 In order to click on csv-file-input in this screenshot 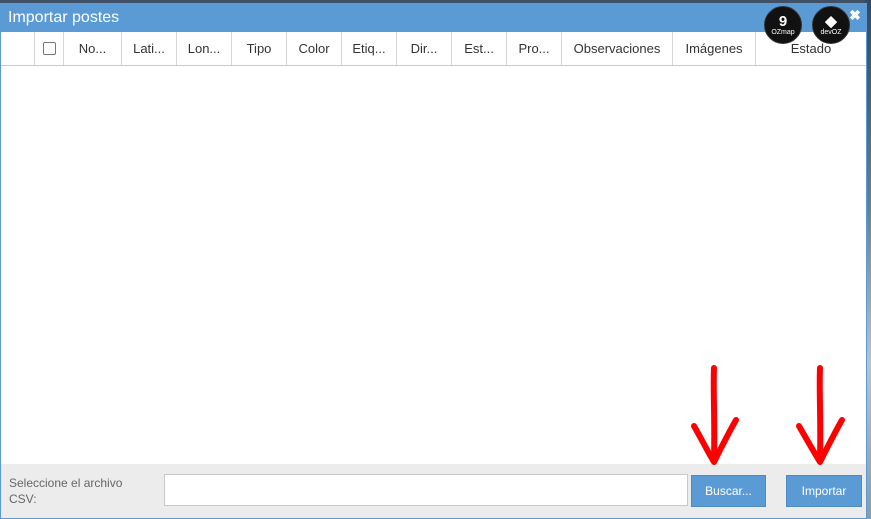, I will do `click(426, 490)`.